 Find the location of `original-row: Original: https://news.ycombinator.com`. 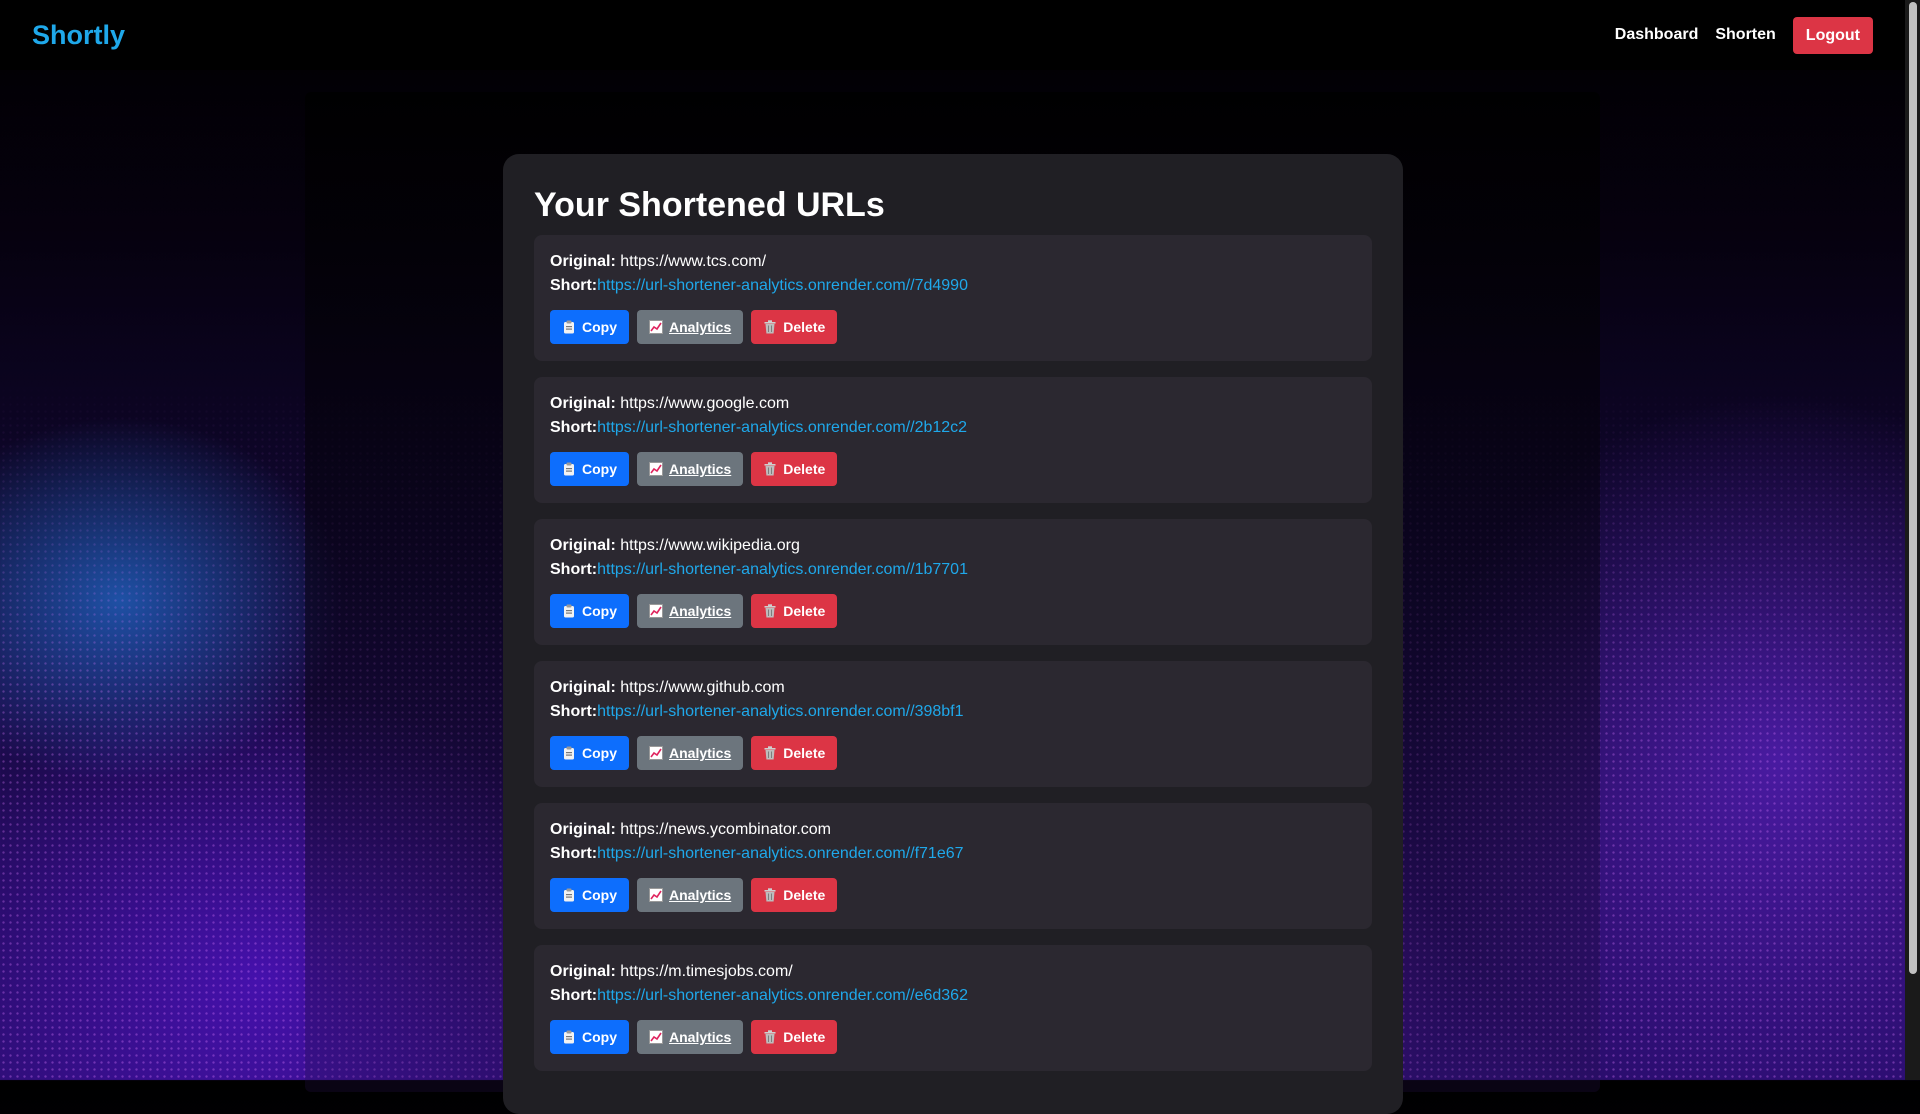

original-row: Original: https://news.ycombinator.com is located at coordinates (953, 830).